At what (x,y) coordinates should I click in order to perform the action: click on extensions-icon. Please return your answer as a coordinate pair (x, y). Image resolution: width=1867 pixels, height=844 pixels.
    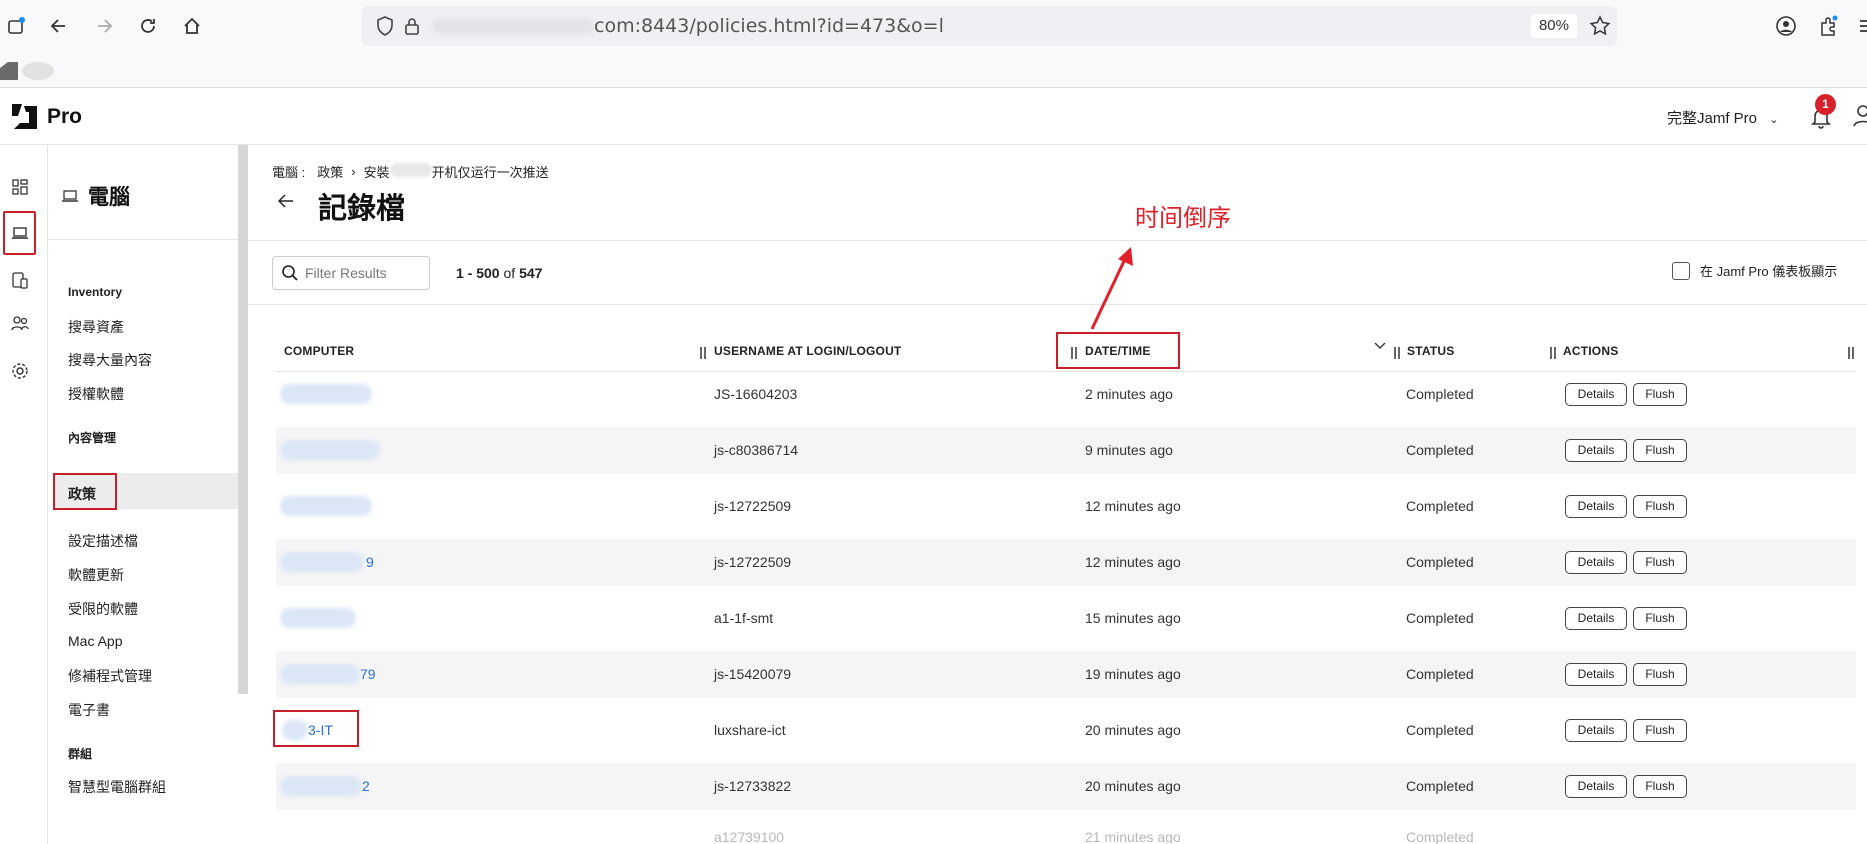
    Looking at the image, I should click on (1829, 26).